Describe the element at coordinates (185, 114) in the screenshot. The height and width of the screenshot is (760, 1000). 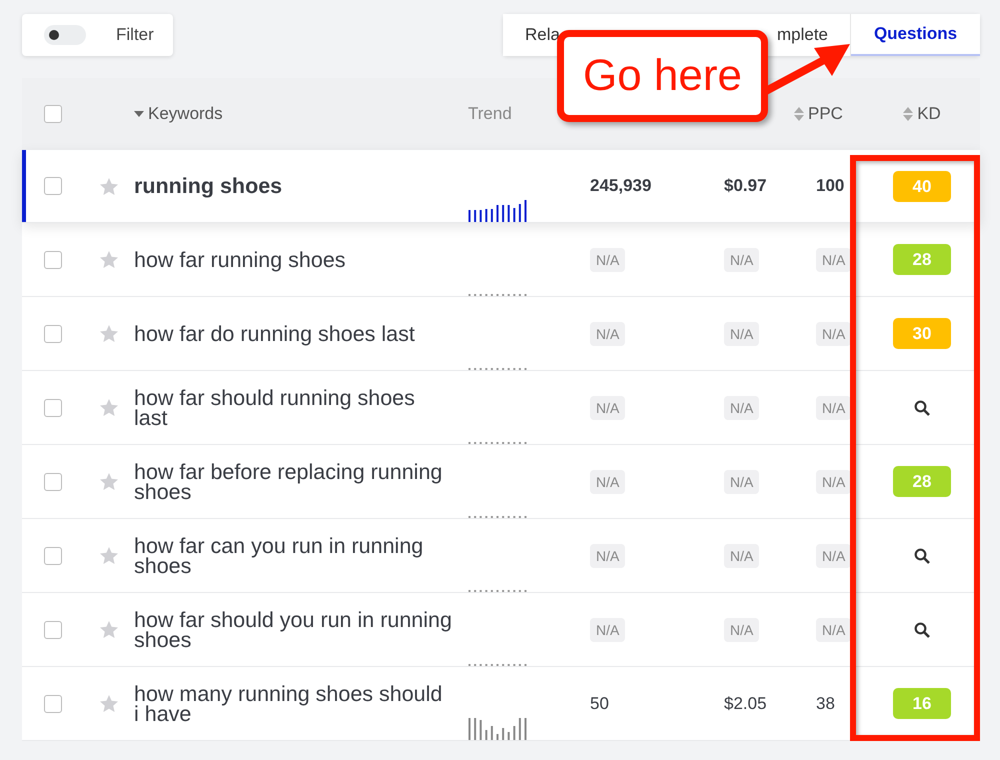
I see `column-header: Keywords` at that location.